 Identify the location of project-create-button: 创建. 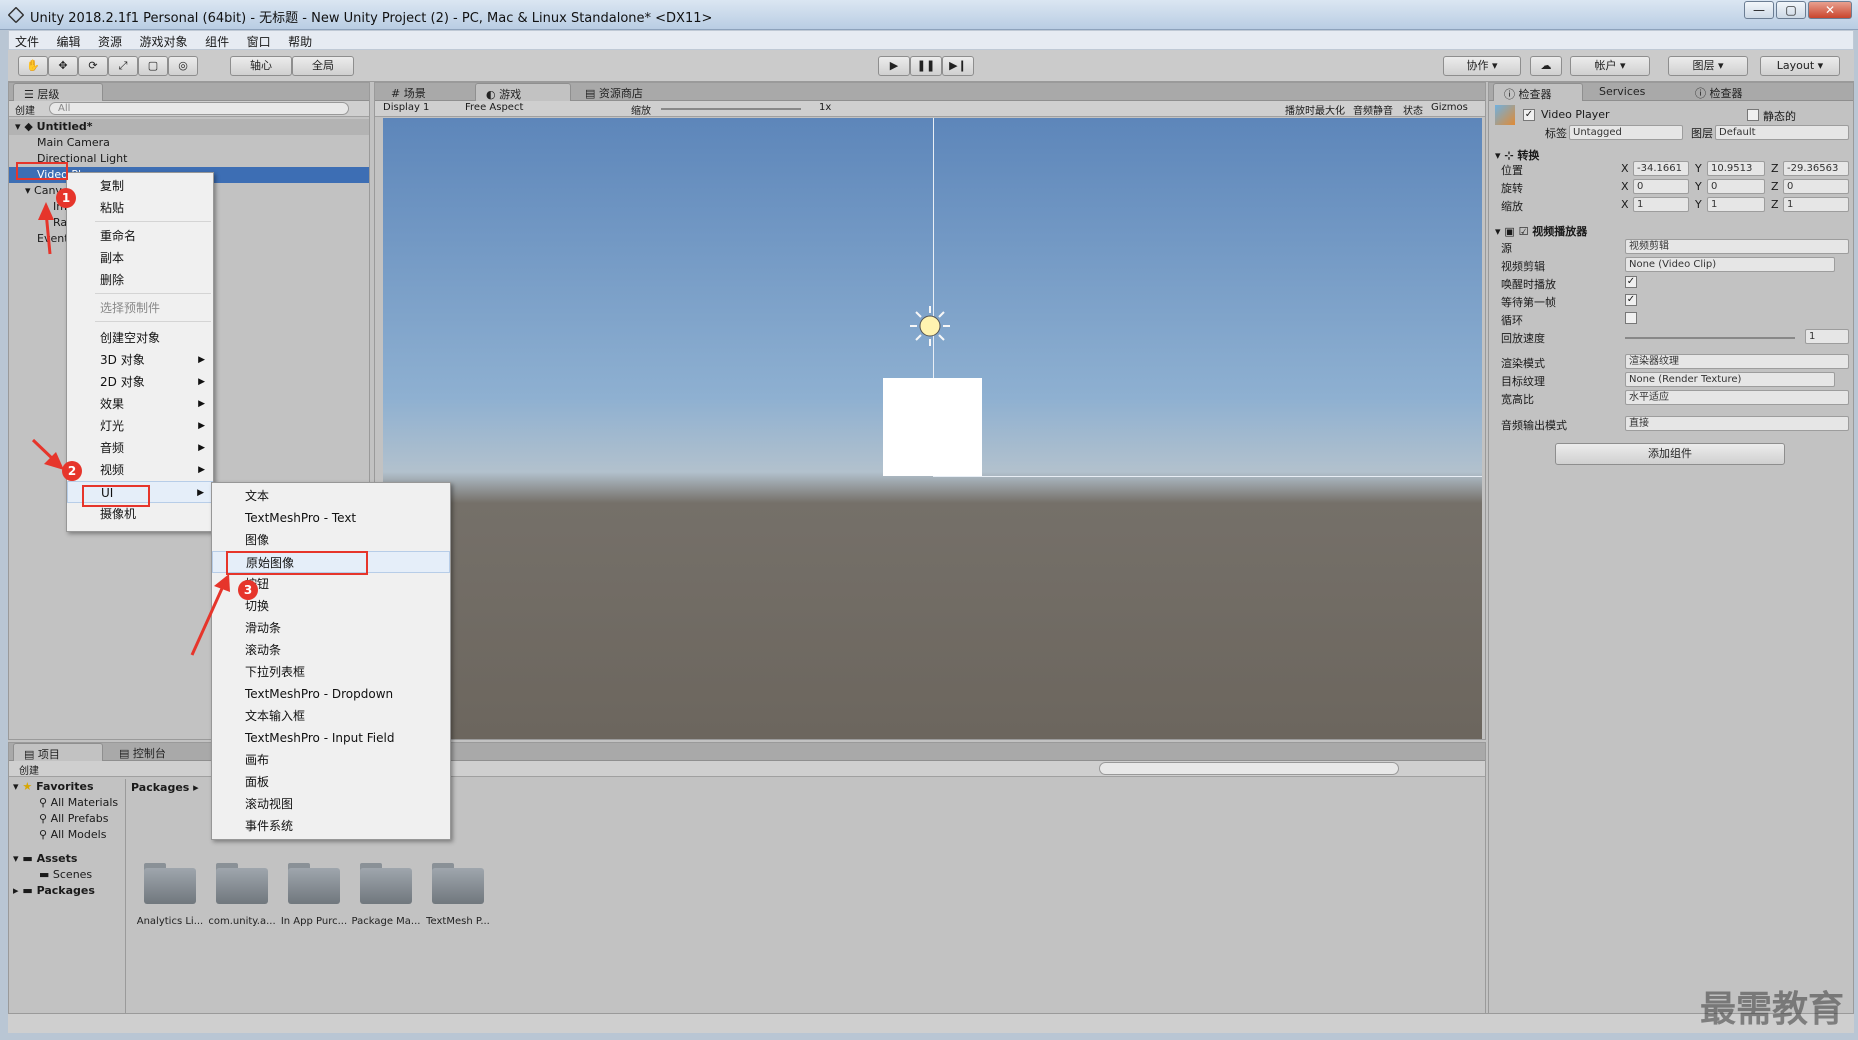
(29, 769).